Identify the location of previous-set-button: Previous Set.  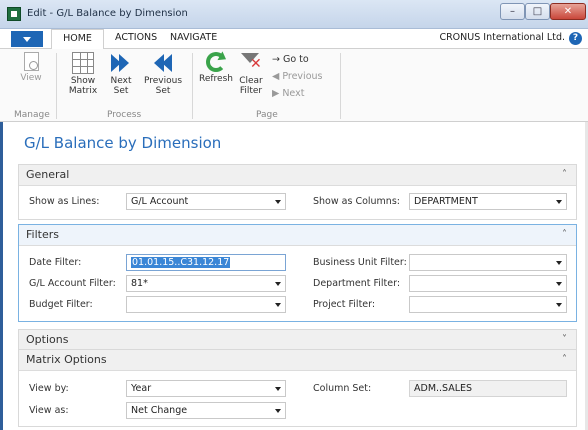
(163, 74).